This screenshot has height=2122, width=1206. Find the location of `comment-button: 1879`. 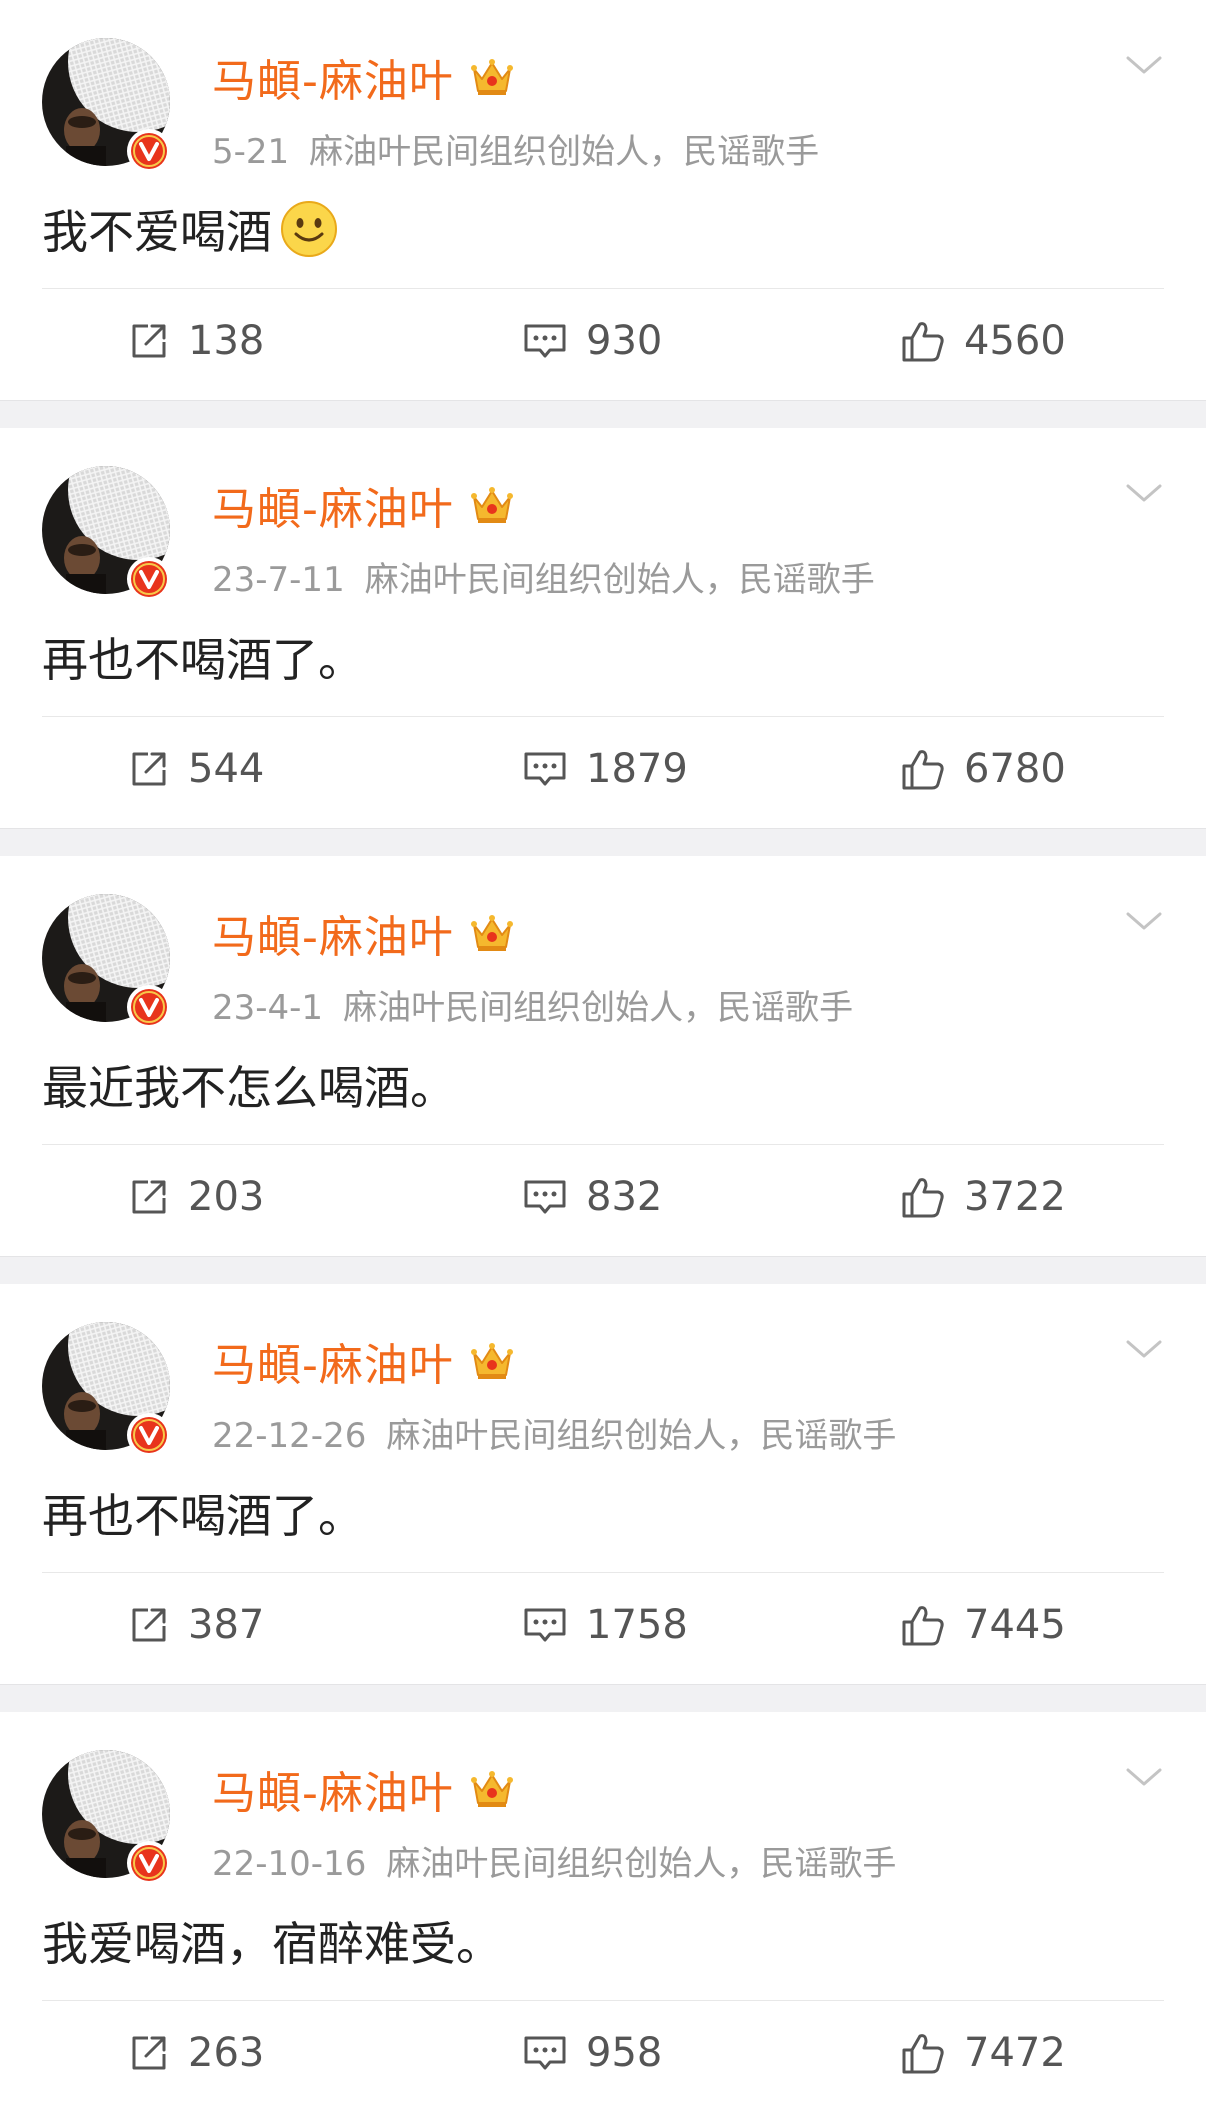

comment-button: 1879 is located at coordinates (604, 769).